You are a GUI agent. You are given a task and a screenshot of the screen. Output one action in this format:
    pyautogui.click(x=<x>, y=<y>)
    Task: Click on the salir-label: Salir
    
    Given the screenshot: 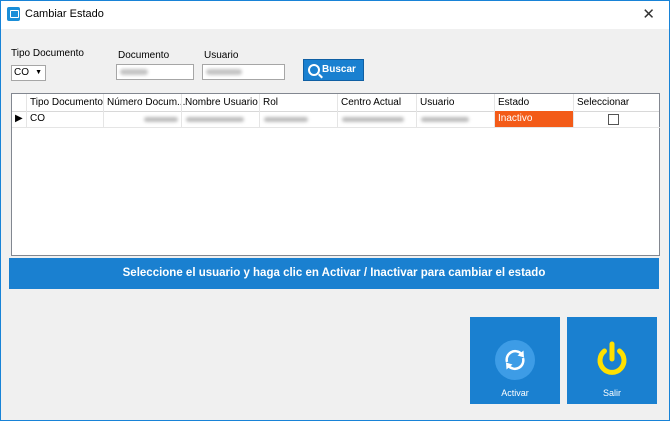 What is the action you would take?
    pyautogui.click(x=611, y=393)
    